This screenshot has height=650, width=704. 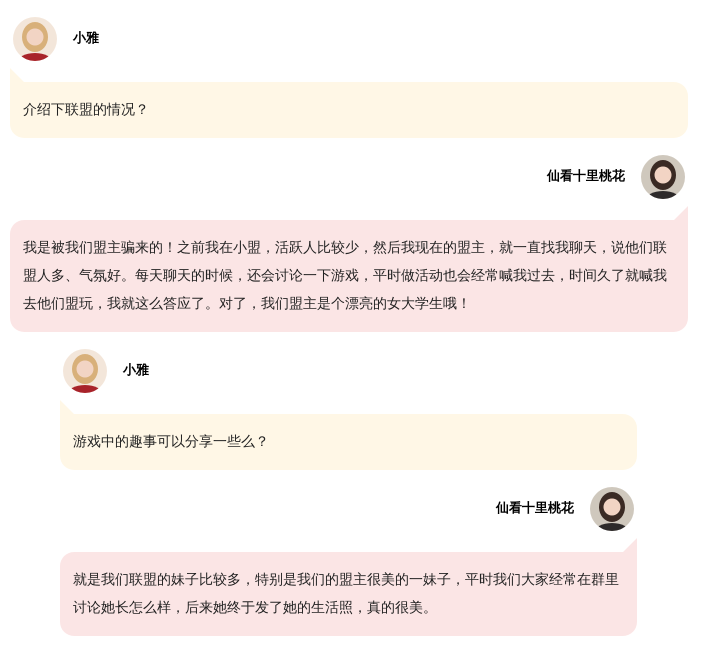 What do you see at coordinates (349, 110) in the screenshot?
I see `message-bubble: 介绍下联盟的情况？` at bounding box center [349, 110].